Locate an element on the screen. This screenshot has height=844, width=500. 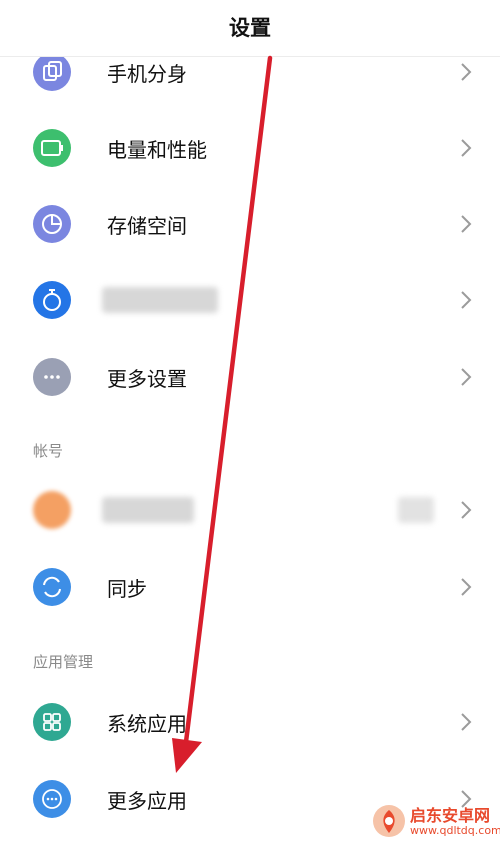
setting-item-more-settings: 更多设置 is located at coordinates (250, 377).